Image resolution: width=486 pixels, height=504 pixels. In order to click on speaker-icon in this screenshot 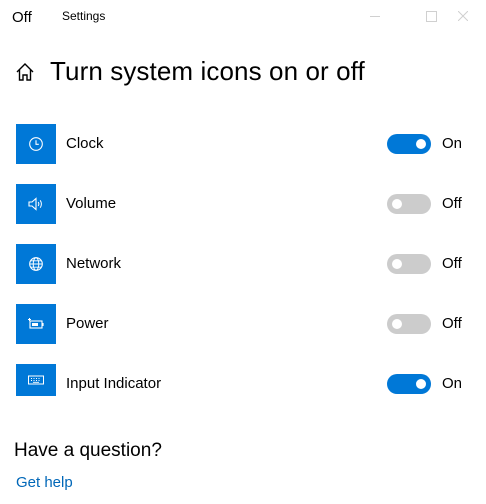, I will do `click(35, 204)`.